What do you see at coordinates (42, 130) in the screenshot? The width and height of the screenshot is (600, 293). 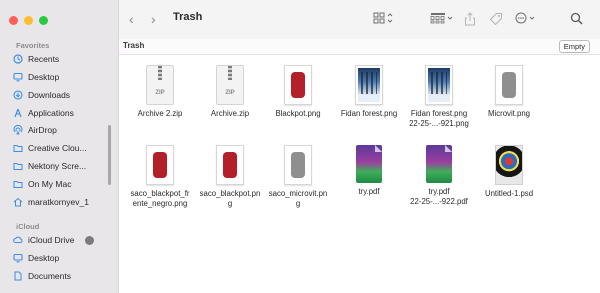 I see `sidebar-item-label: AirDrop` at bounding box center [42, 130].